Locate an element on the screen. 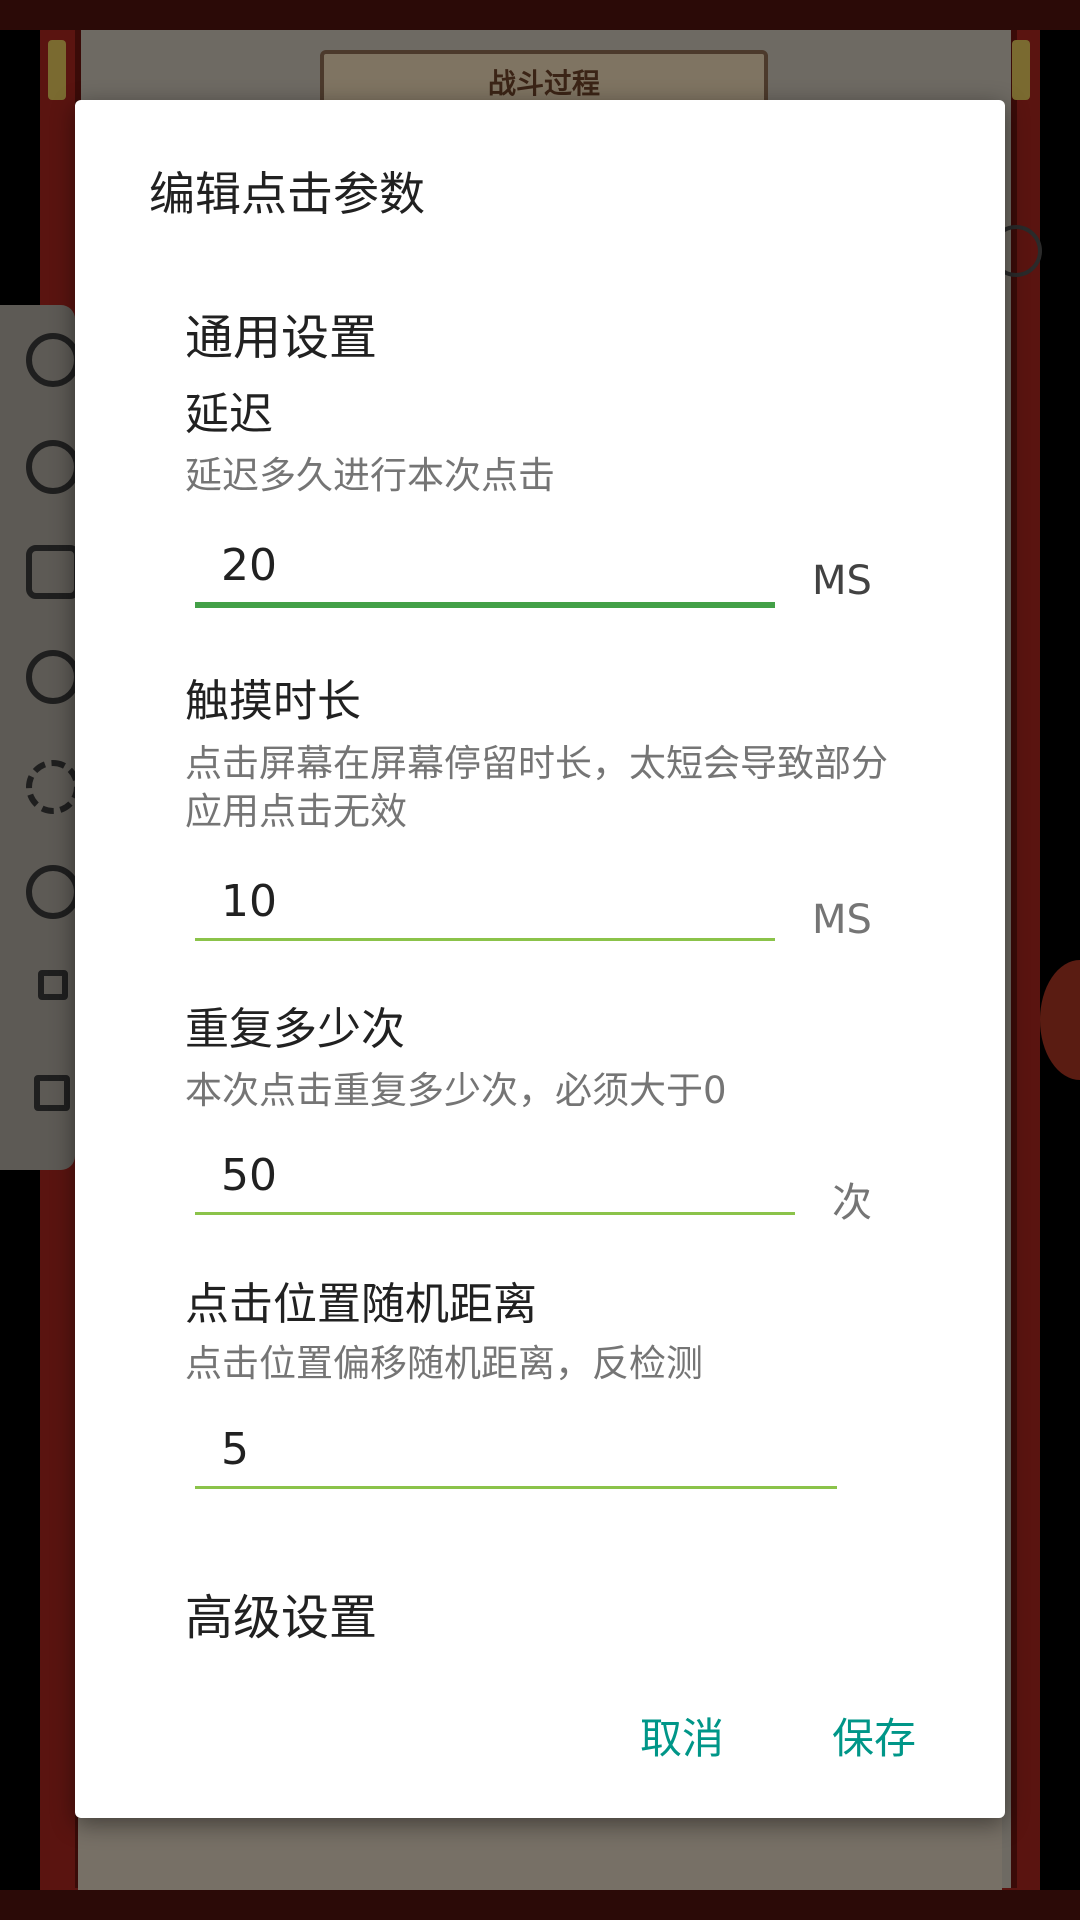  touch-duration-input-wrap is located at coordinates (485, 904).